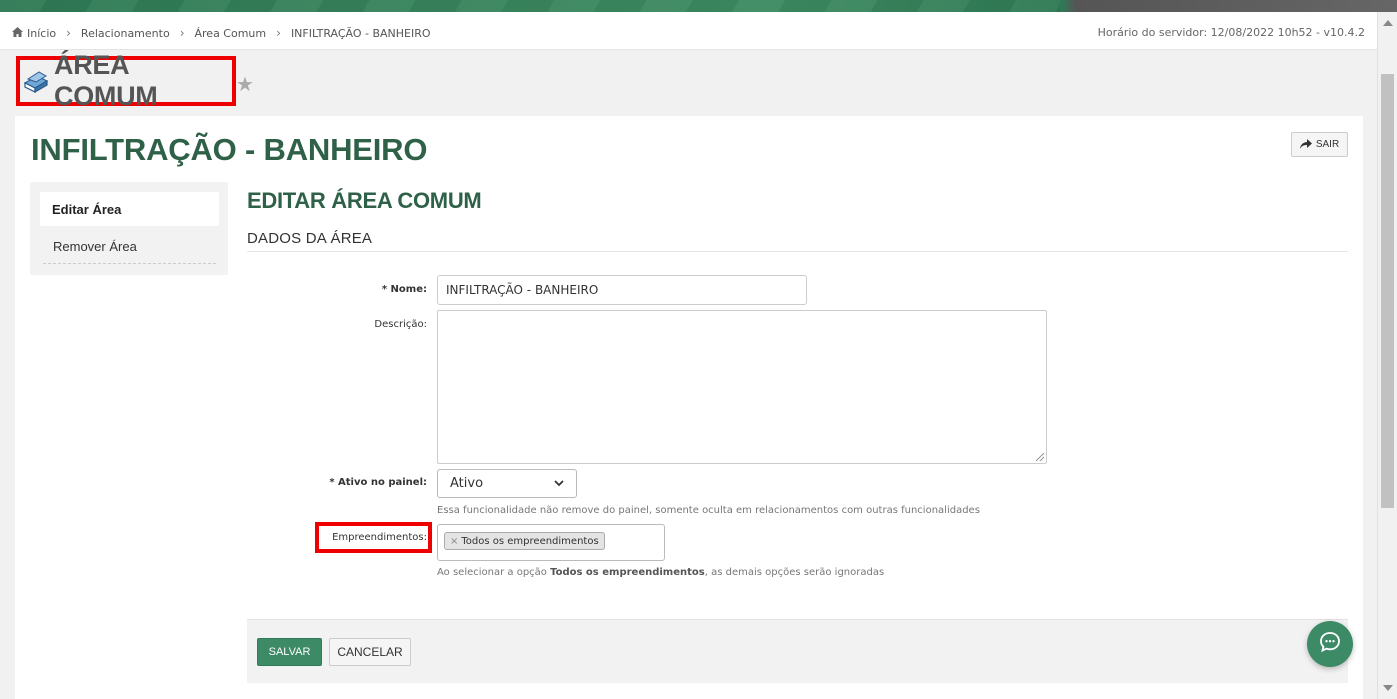  What do you see at coordinates (364, 200) in the screenshot?
I see `form-title: EDITAR ÁREA COMUM` at bounding box center [364, 200].